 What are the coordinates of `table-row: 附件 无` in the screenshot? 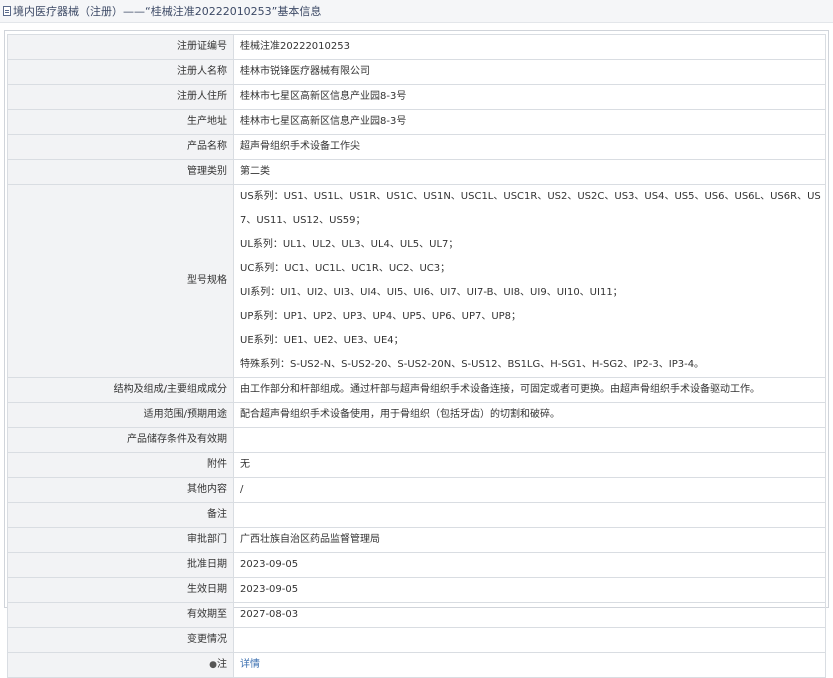 It's located at (416, 465).